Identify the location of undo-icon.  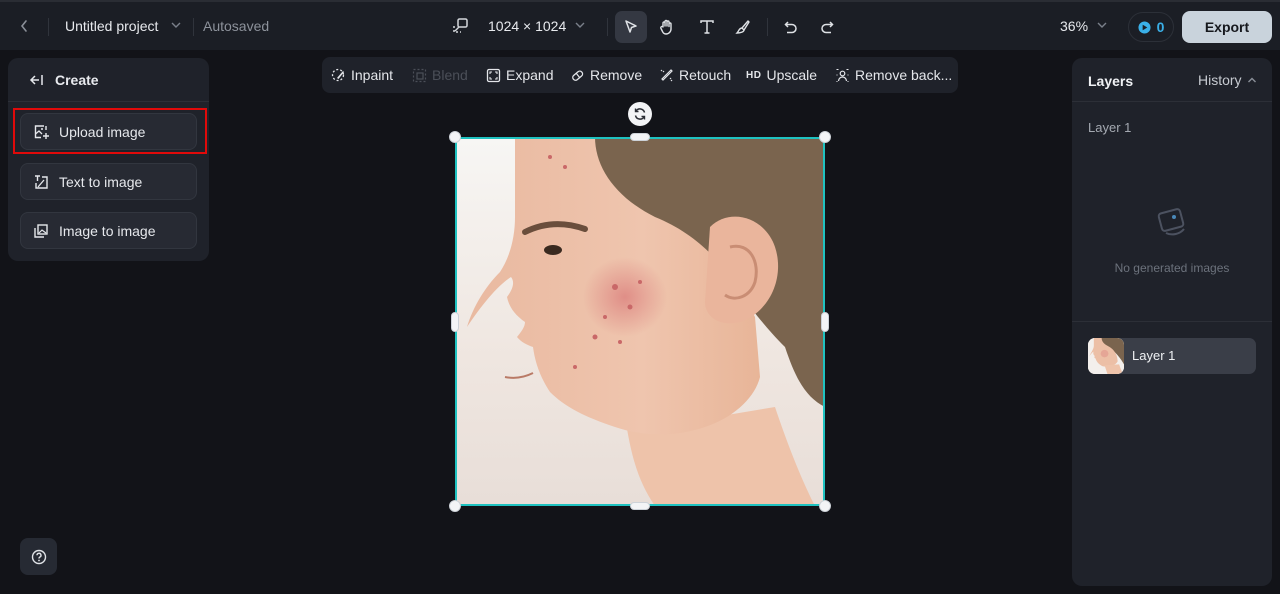
(790, 27).